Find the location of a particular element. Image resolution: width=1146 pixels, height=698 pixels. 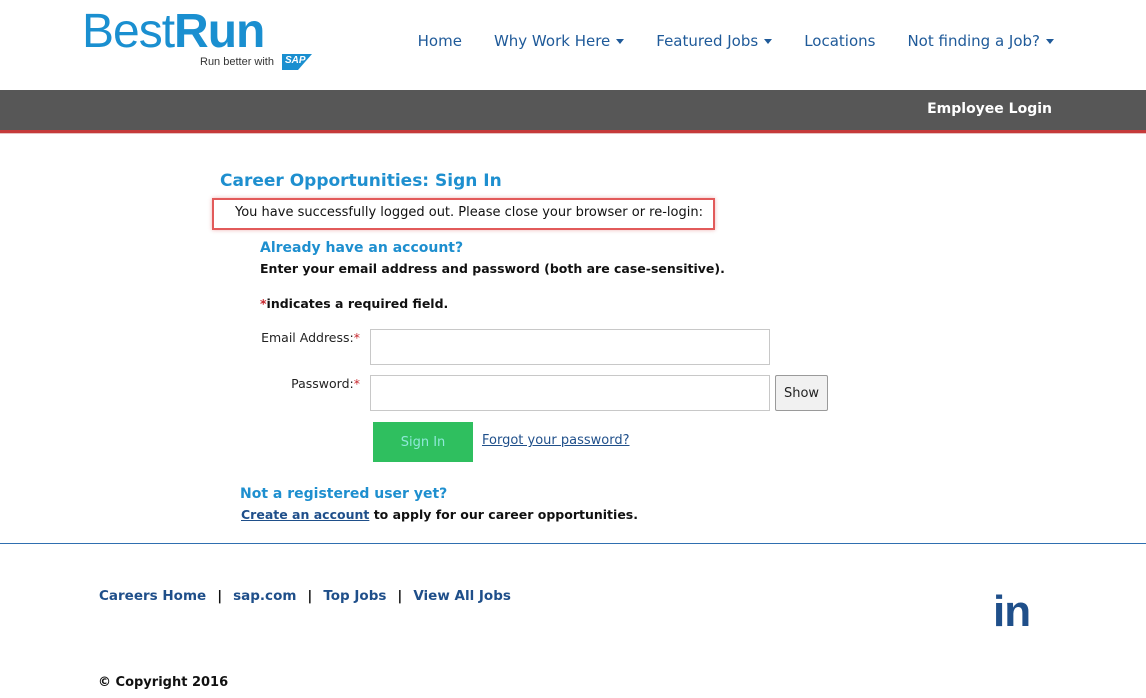

nav-featured-jobs-label: Featured Jobs is located at coordinates (707, 41).